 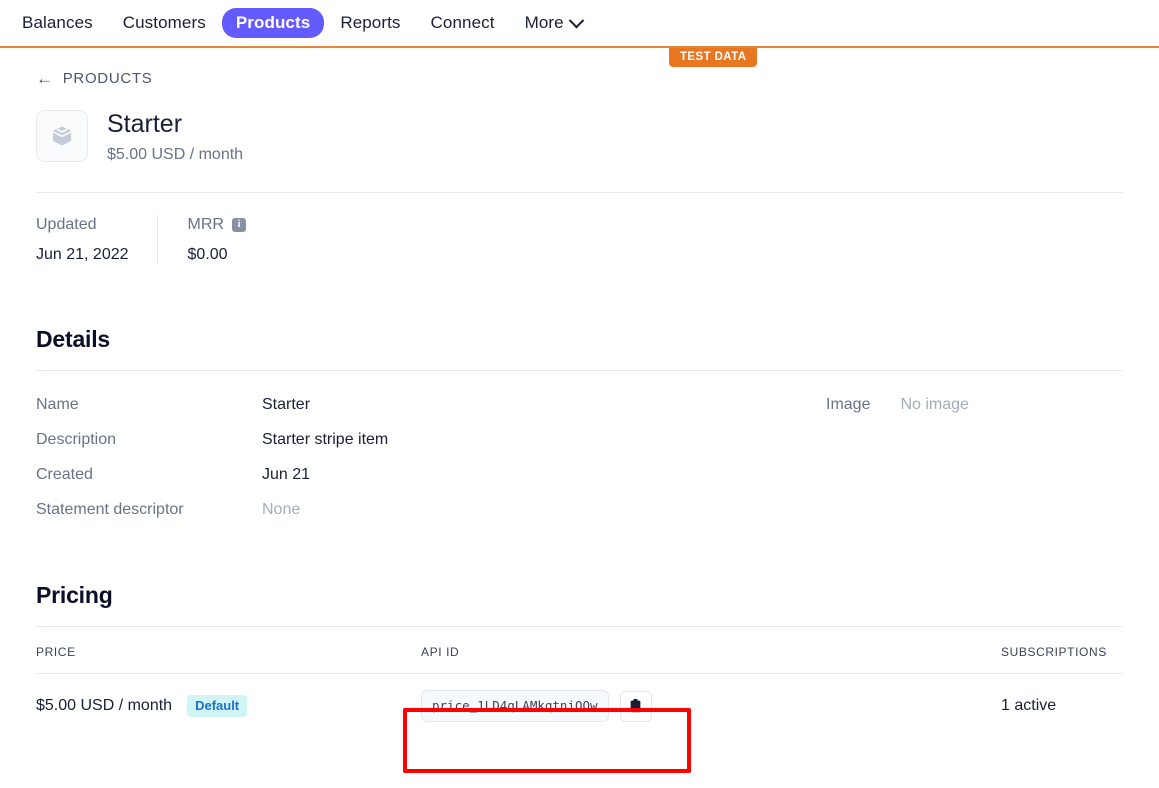 I want to click on detail-label: Statement descriptor, so click(x=110, y=509).